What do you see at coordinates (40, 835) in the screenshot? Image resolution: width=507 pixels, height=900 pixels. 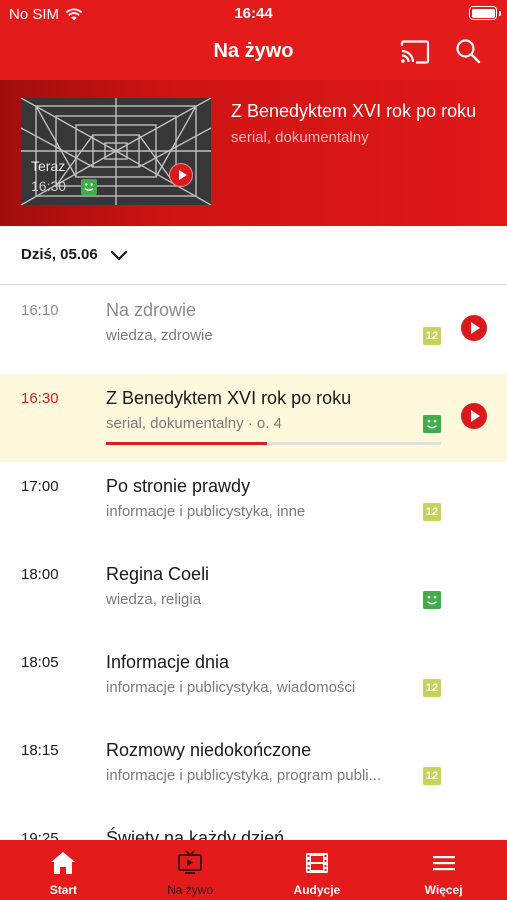 I see `row-time: 19:25` at bounding box center [40, 835].